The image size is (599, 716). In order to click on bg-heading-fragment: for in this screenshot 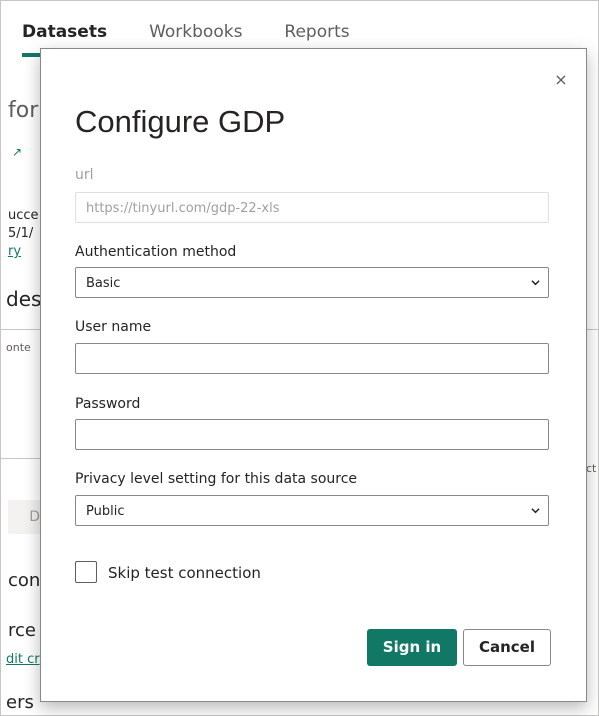, I will do `click(23, 110)`.